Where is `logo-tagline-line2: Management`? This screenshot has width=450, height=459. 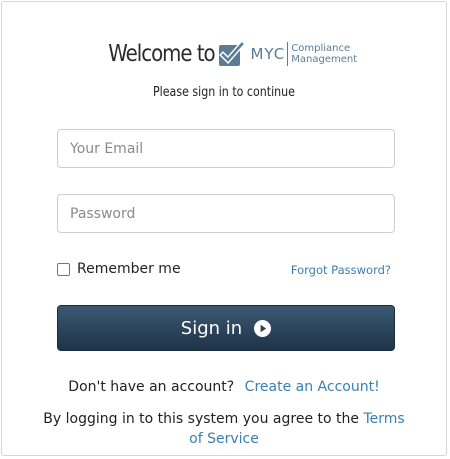 logo-tagline-line2: Management is located at coordinates (324, 59).